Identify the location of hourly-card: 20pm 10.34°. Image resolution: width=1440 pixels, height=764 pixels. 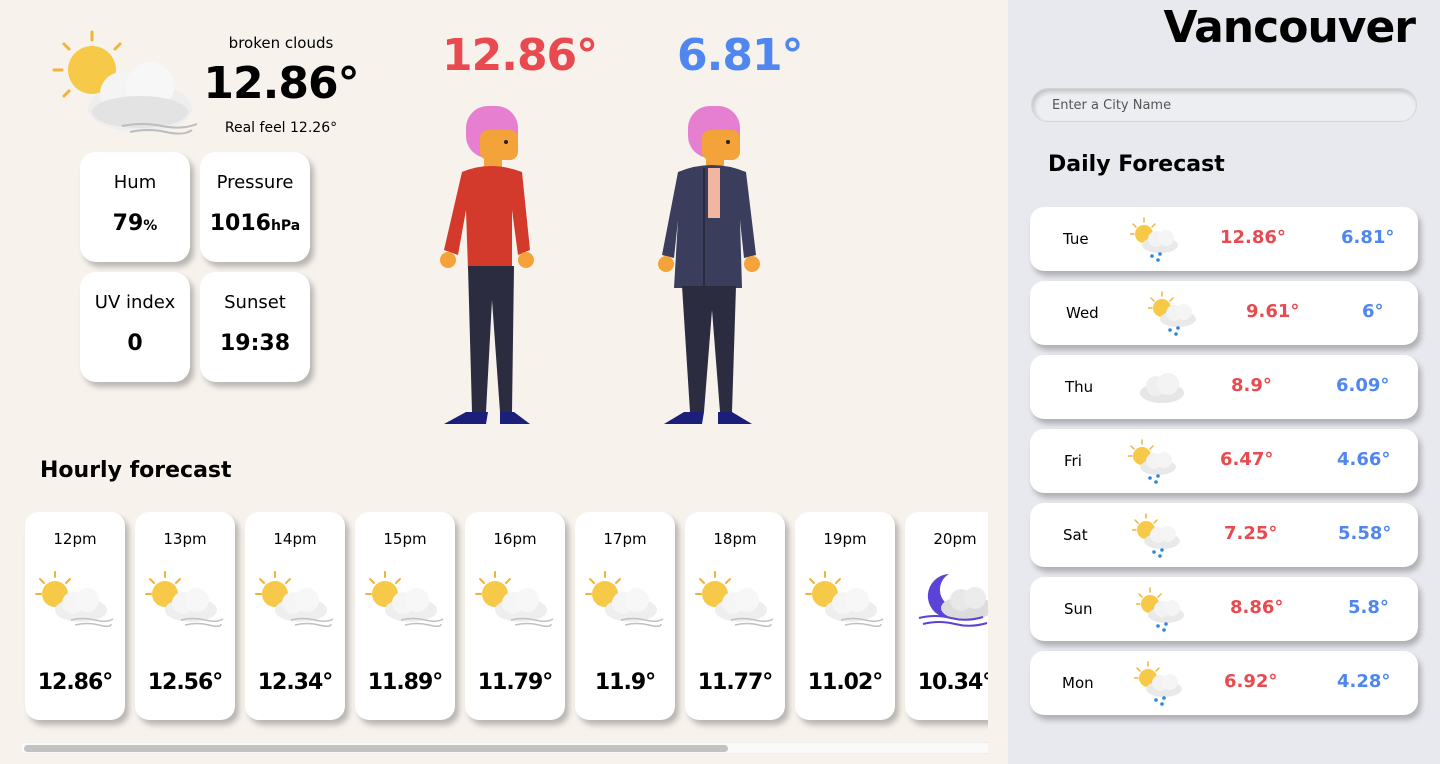
(946, 616).